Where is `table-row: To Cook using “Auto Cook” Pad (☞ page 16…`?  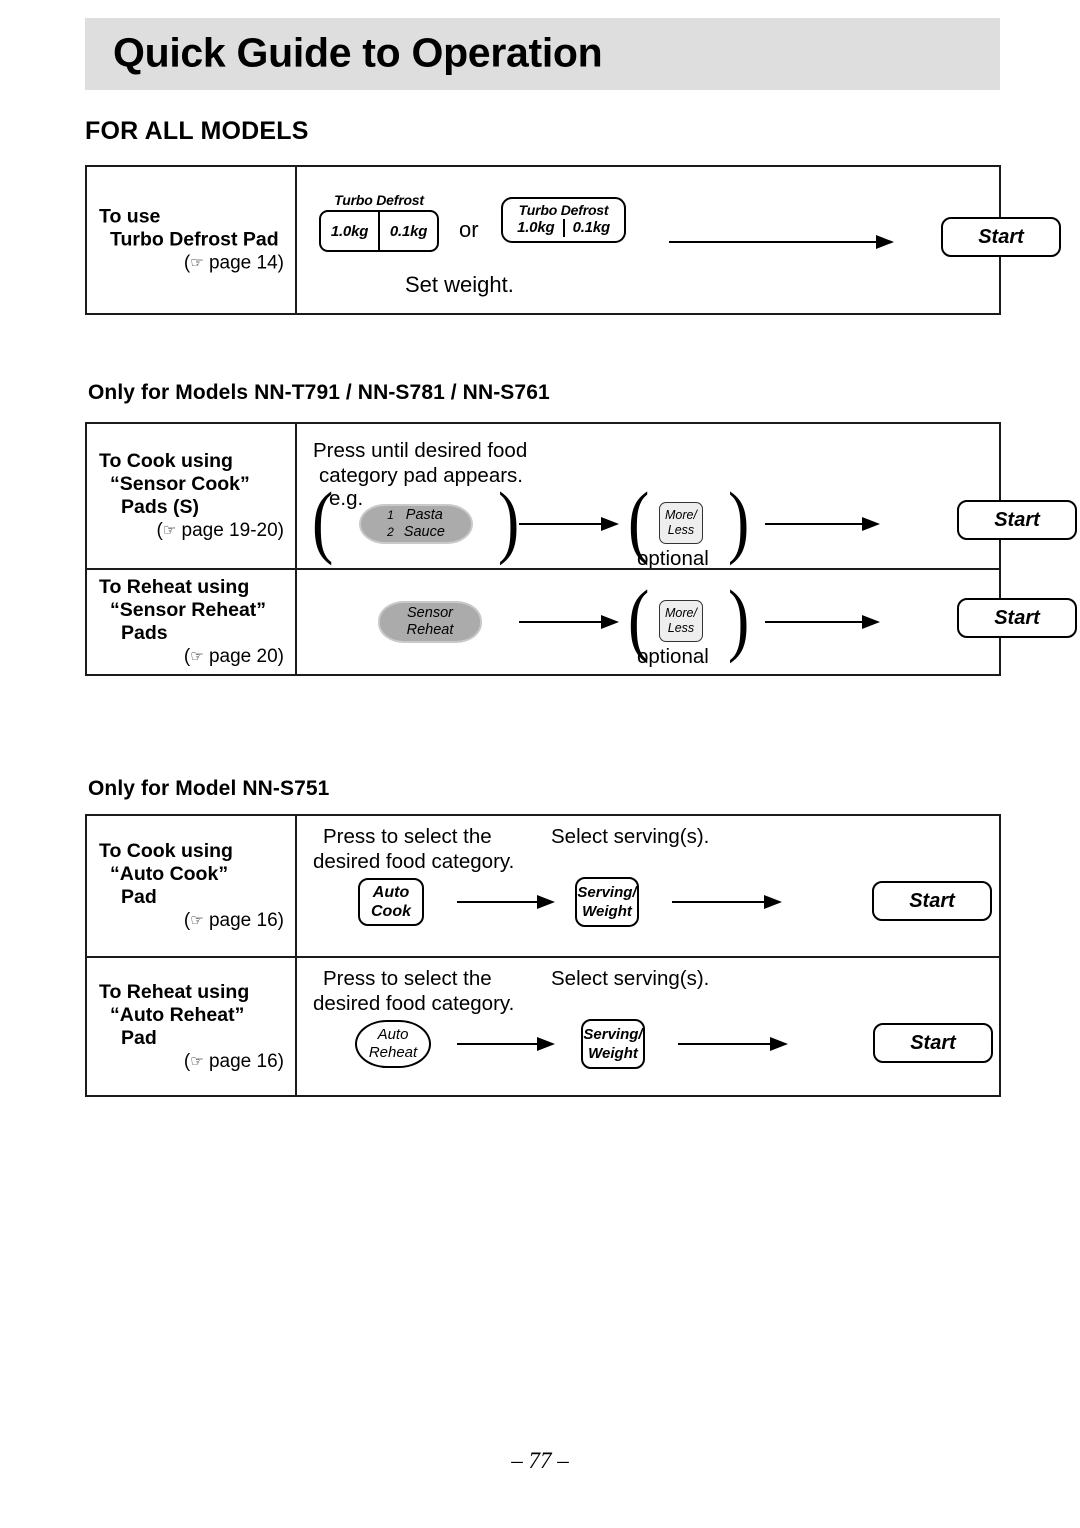 table-row: To Cook using “Auto Cook” Pad (☞ page 16… is located at coordinates (543, 886).